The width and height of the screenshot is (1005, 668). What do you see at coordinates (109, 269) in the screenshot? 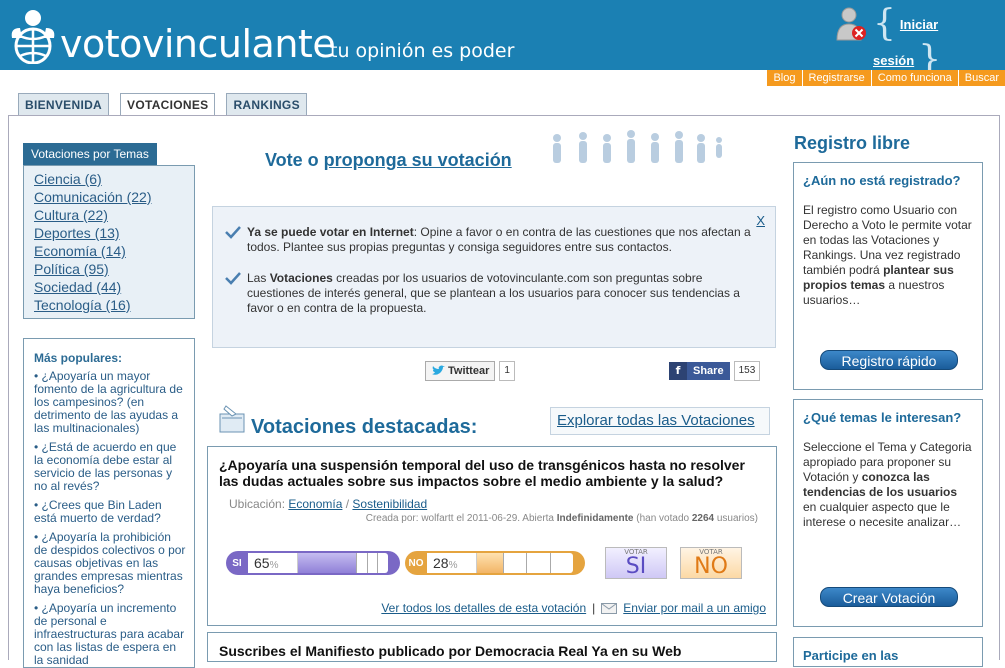
I see `tema-politica: Política (95)` at bounding box center [109, 269].